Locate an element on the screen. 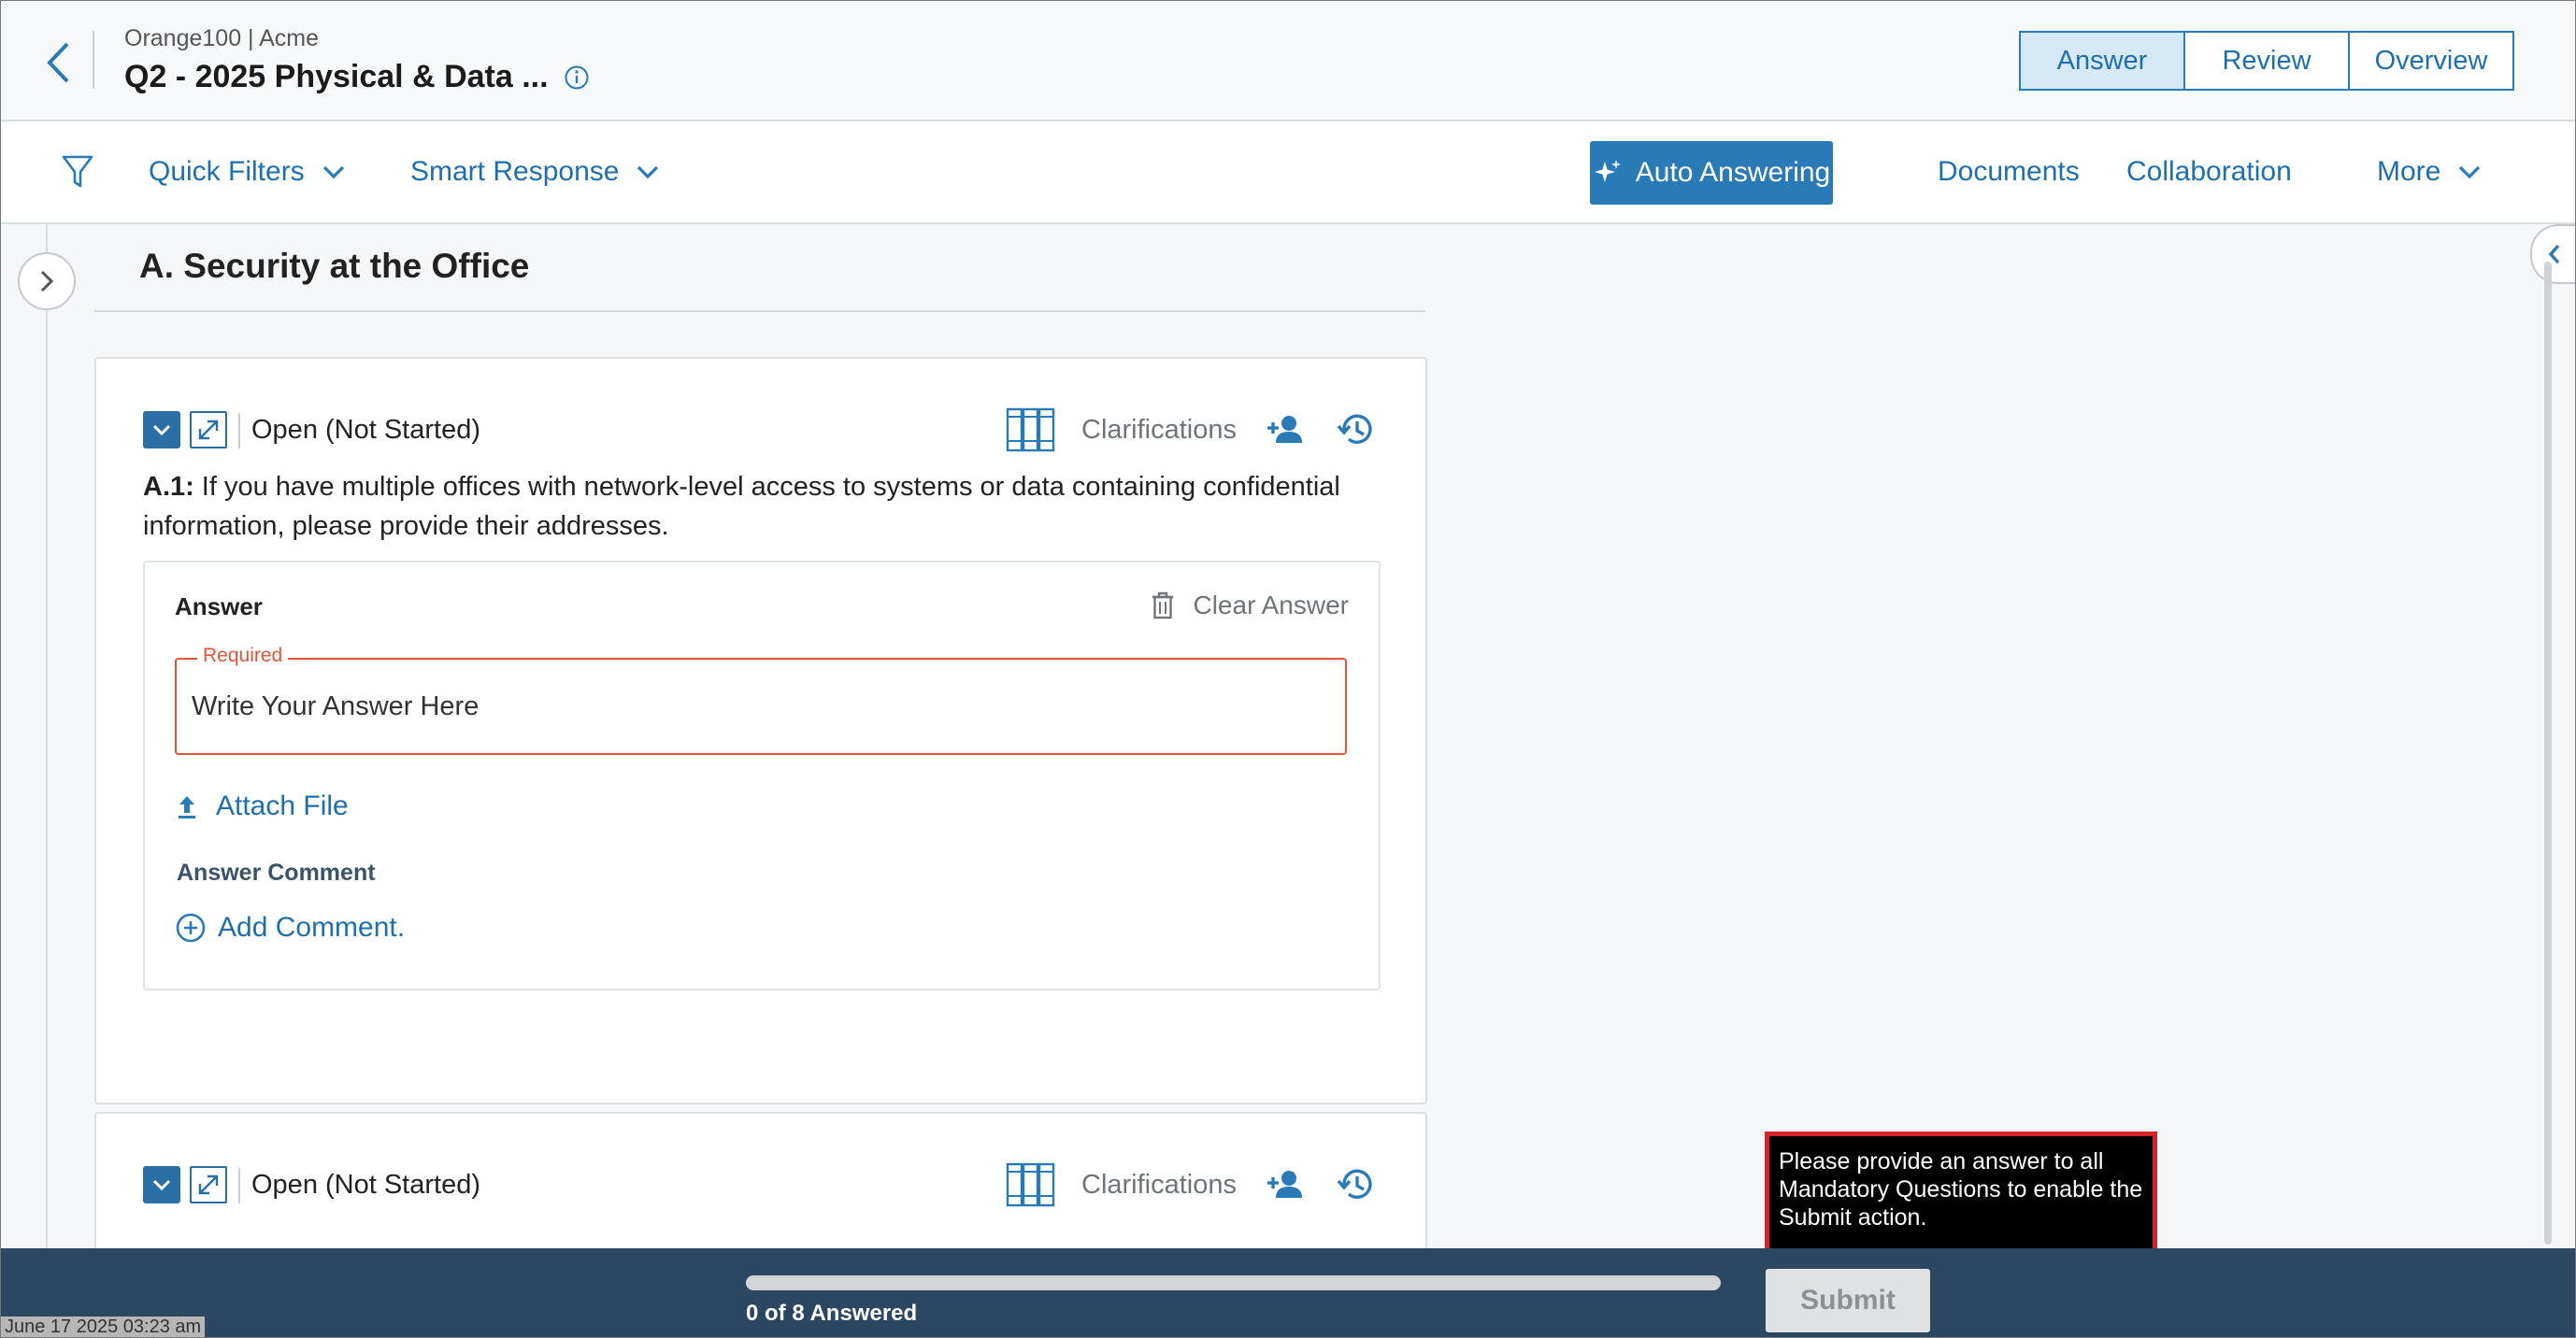 This screenshot has width=2576, height=1338. funnel-icon is located at coordinates (77, 171).